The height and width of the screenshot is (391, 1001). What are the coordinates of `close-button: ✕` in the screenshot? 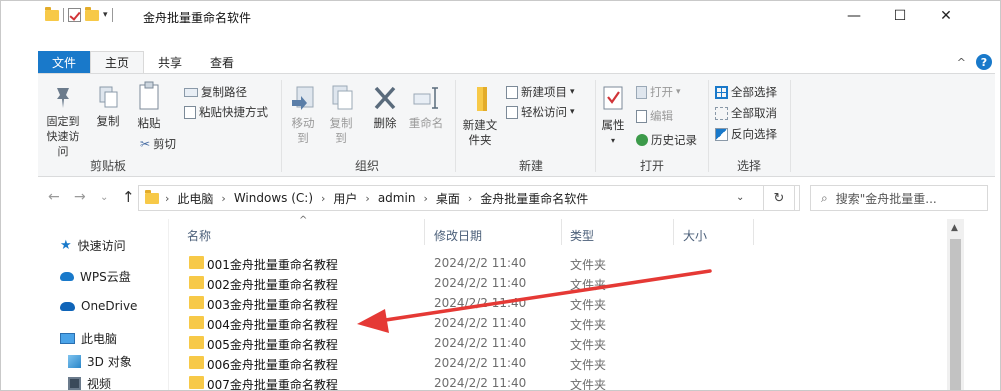 It's located at (946, 16).